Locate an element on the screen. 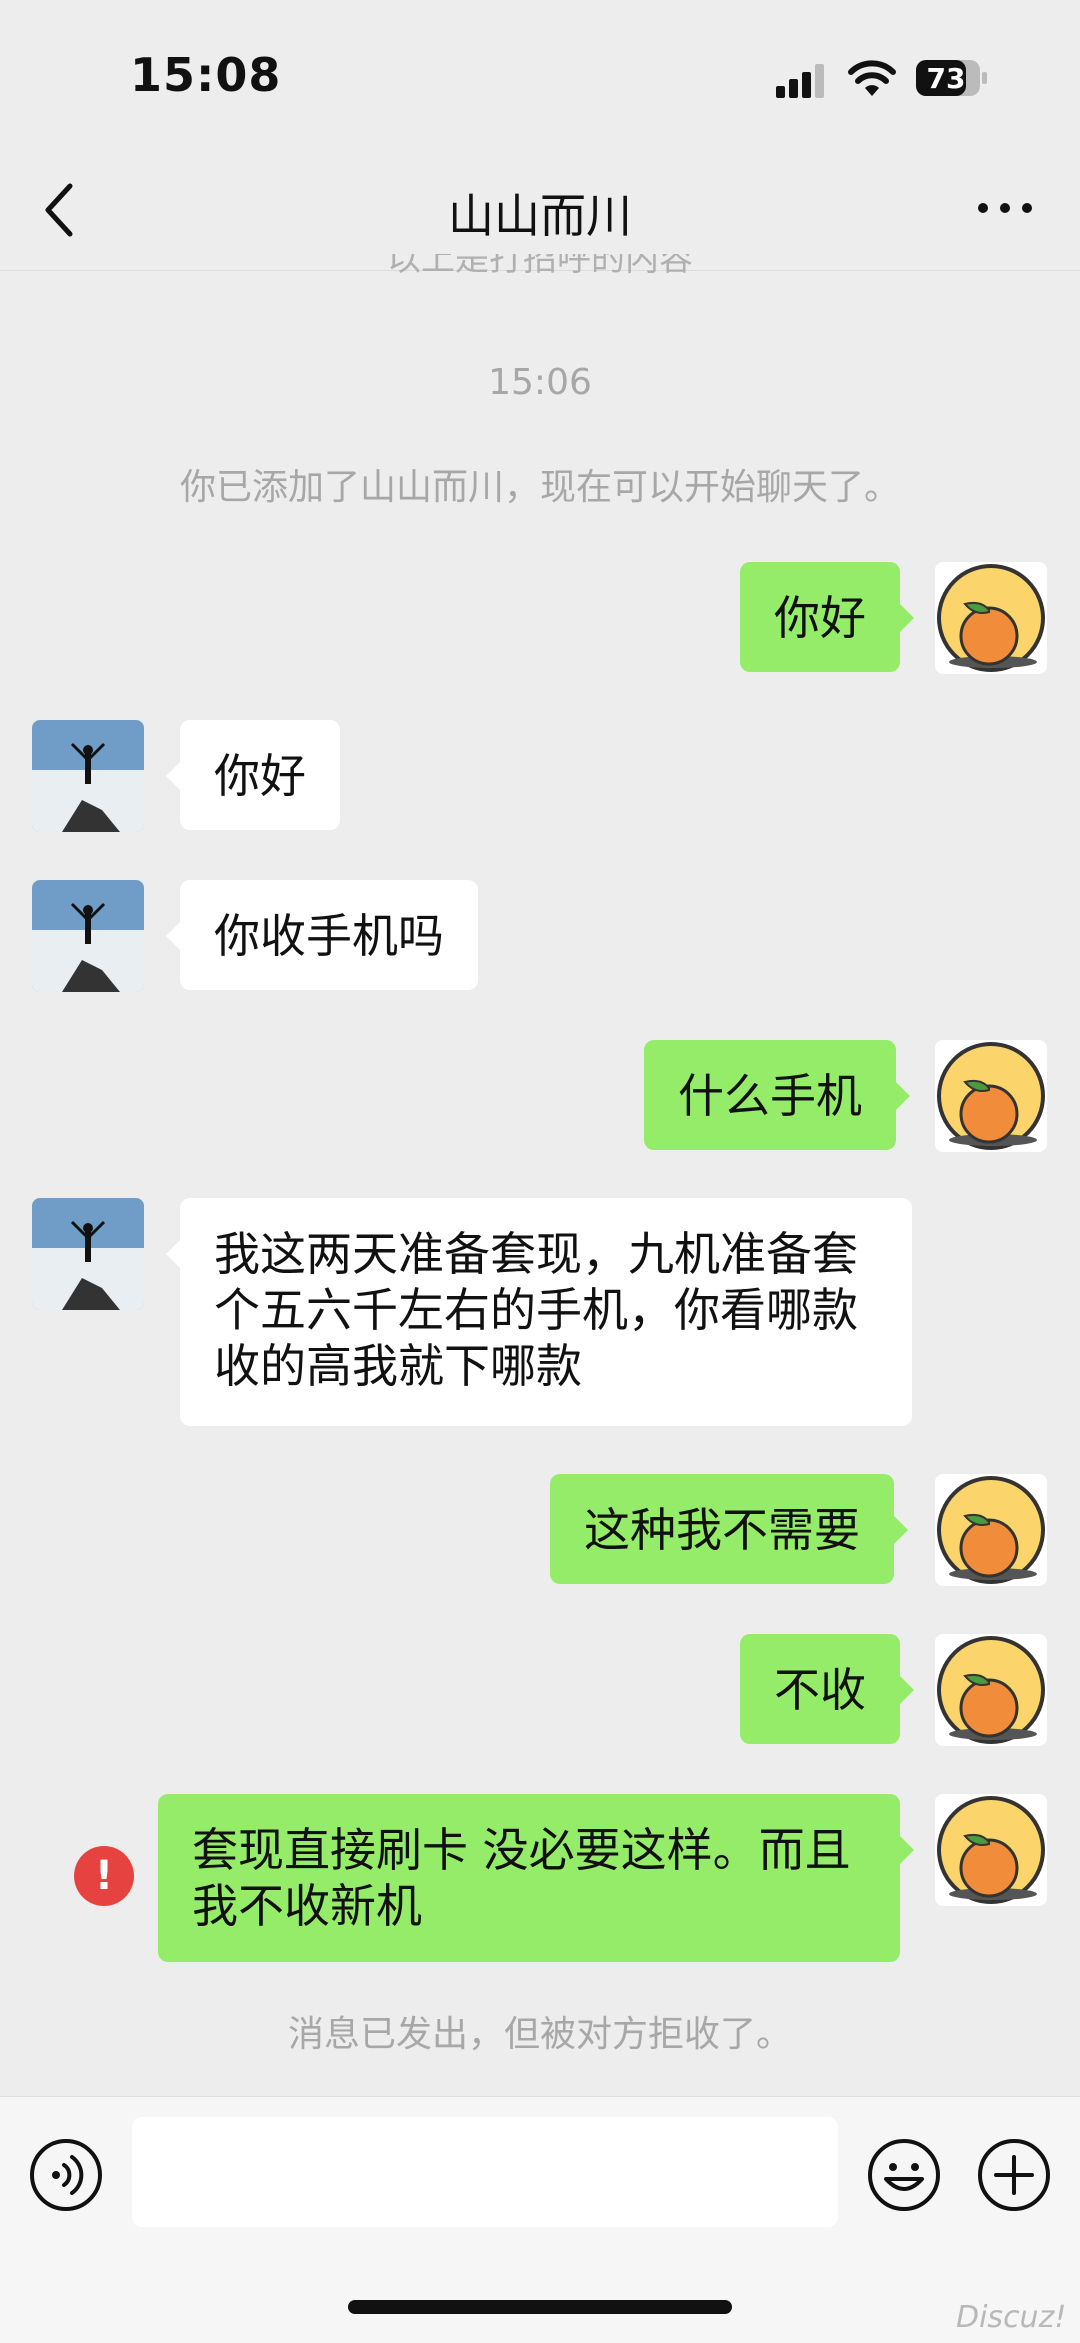 This screenshot has height=2343, width=1080. chat-title: 山山而川 is located at coordinates (540, 216).